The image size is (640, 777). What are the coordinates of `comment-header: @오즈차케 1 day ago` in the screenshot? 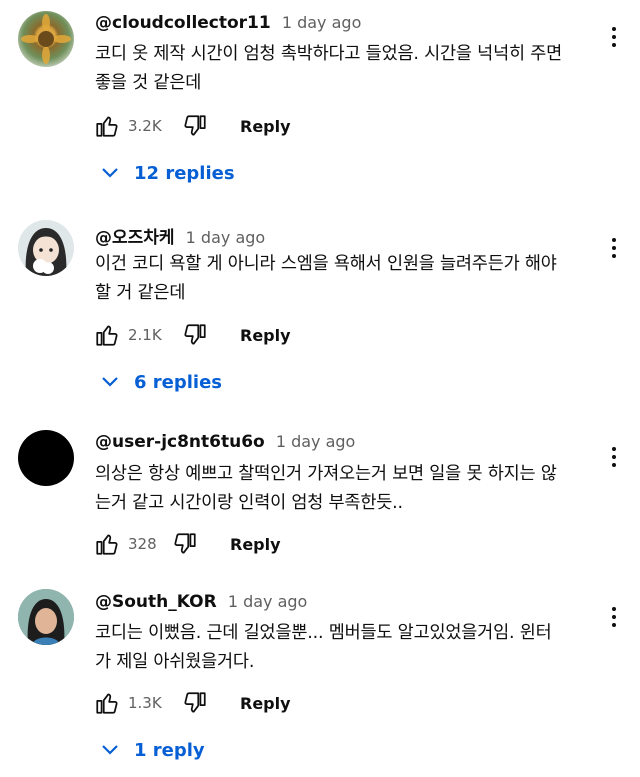 It's located at (180, 235).